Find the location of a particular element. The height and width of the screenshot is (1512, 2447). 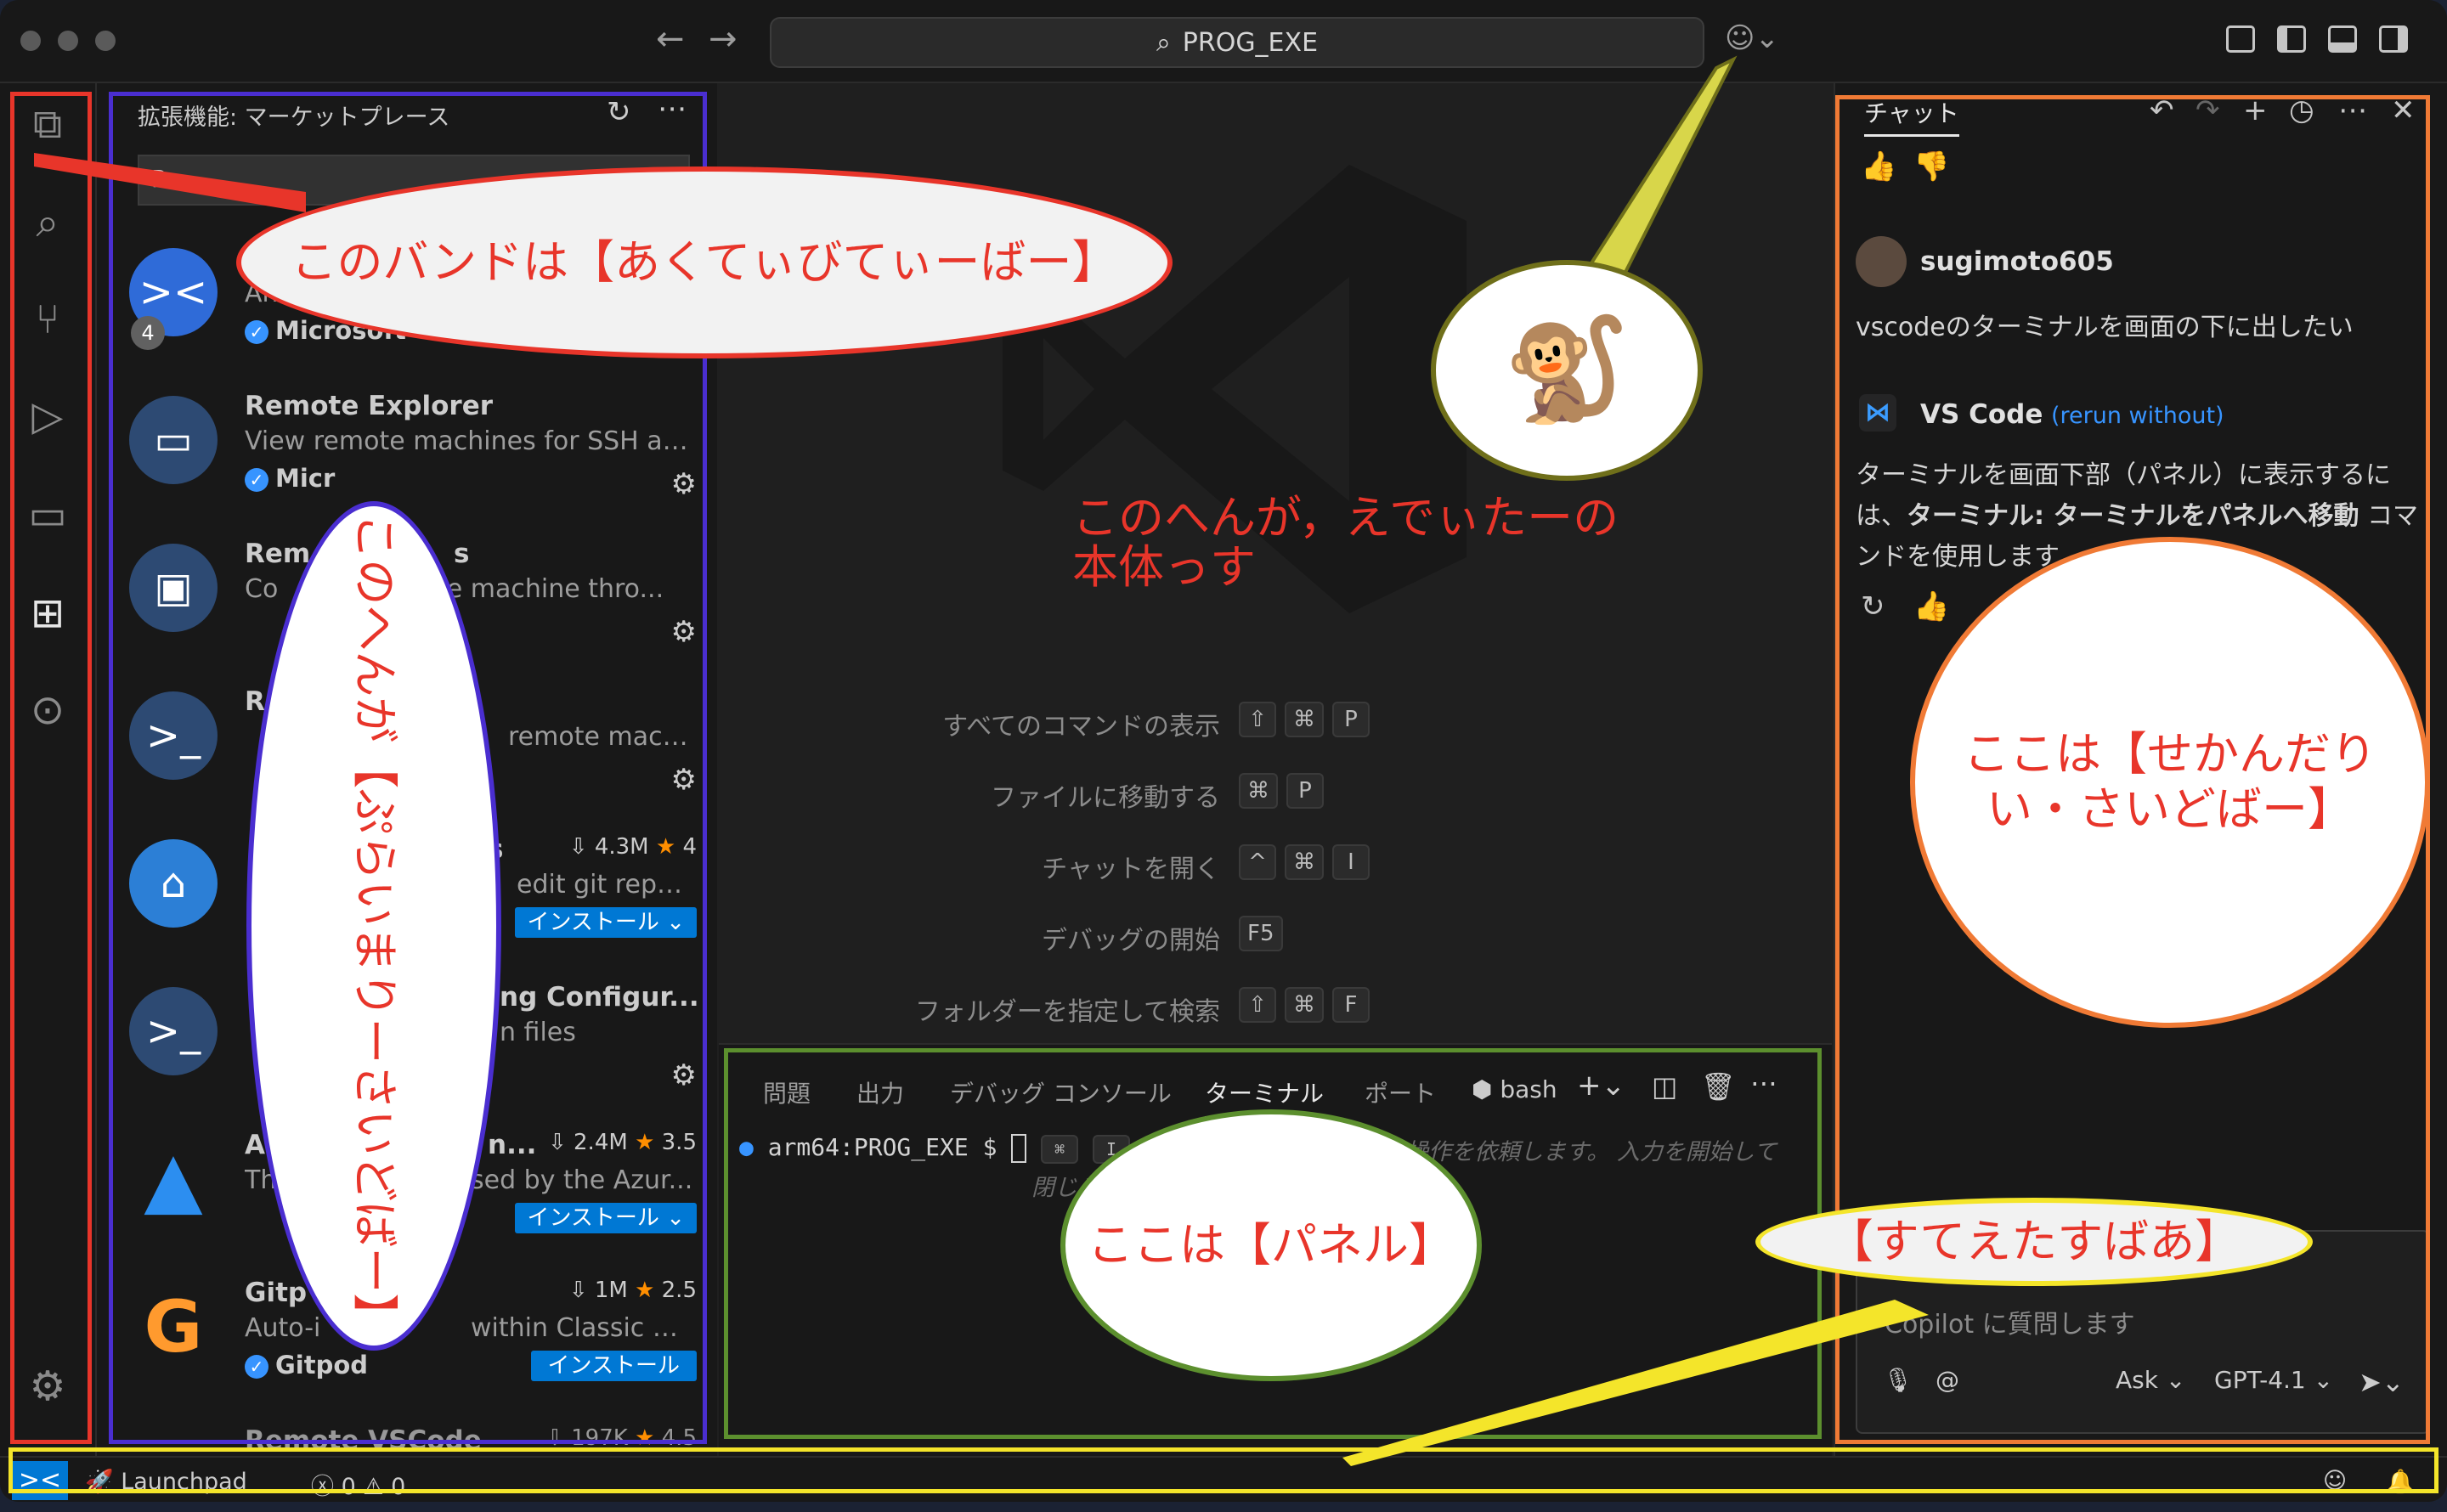

settings-gear-icon: ⚙ is located at coordinates (47, 1386).